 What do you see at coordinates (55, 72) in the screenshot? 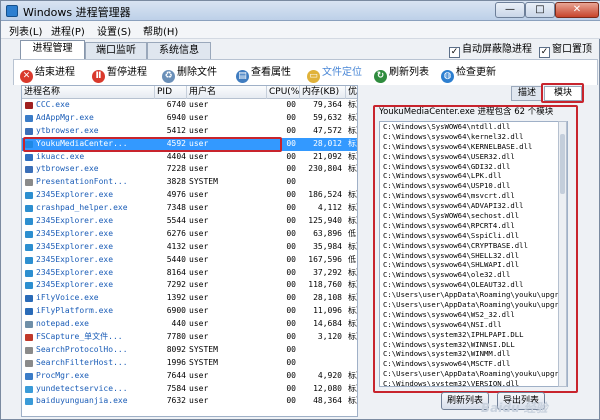
I see `tool-label: 结束进程` at bounding box center [55, 72].